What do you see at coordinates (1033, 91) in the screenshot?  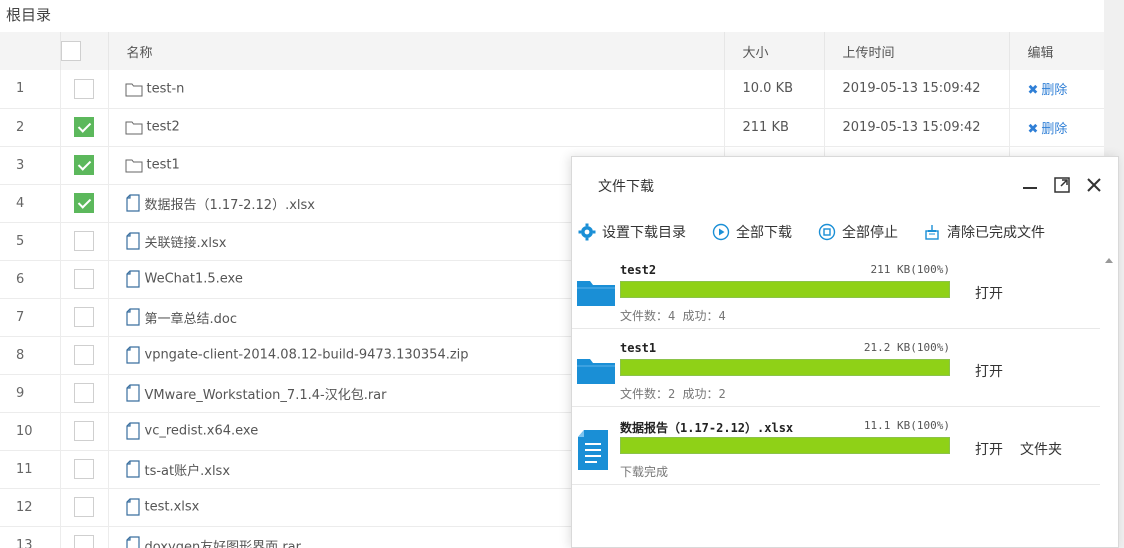 I see `delete-x-icon: ✖` at bounding box center [1033, 91].